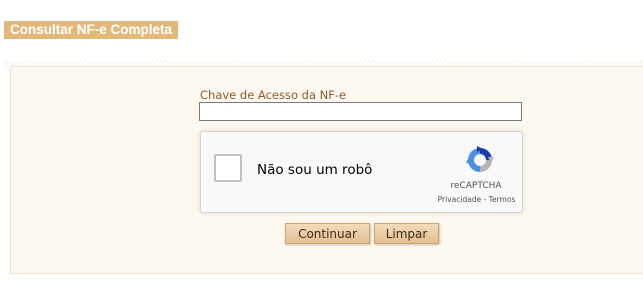 This screenshot has width=643, height=286. I want to click on access-key-input, so click(360, 111).